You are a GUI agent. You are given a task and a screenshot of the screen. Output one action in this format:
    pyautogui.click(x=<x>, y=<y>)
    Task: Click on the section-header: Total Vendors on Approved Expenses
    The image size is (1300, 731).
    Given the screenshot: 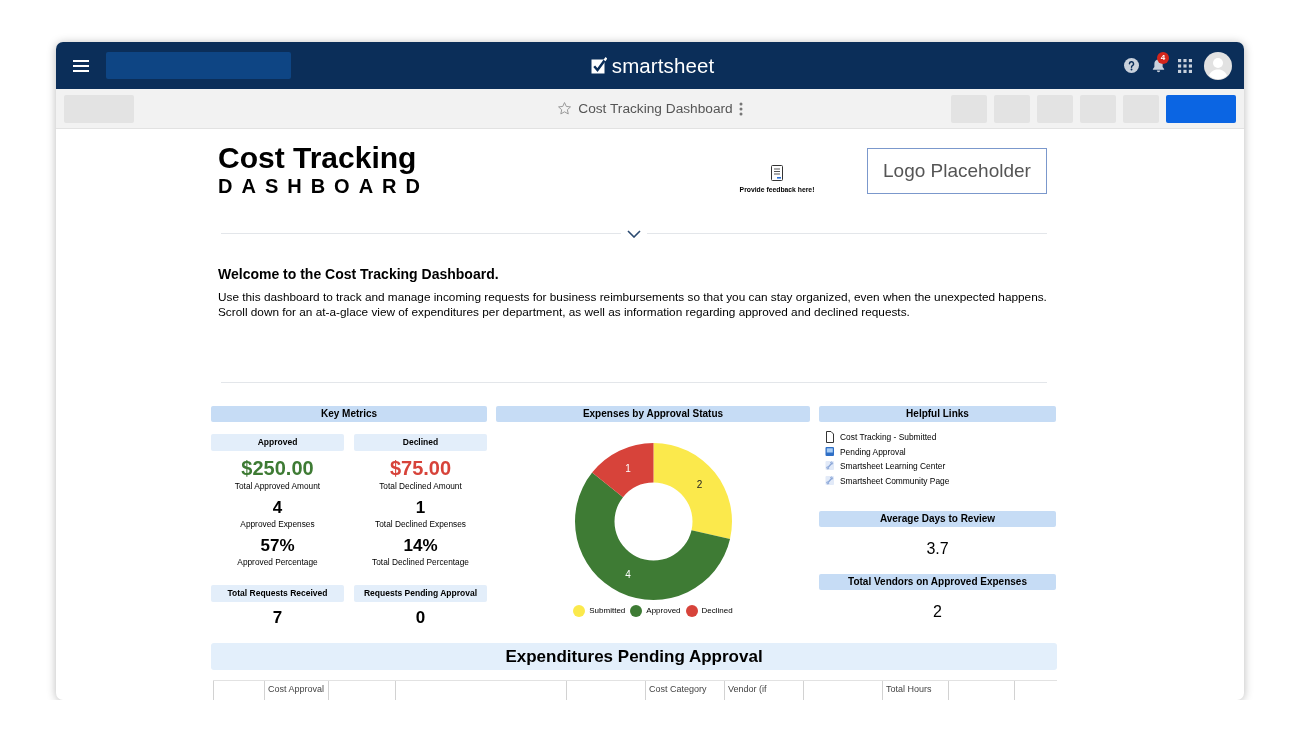 What is the action you would take?
    pyautogui.click(x=937, y=582)
    